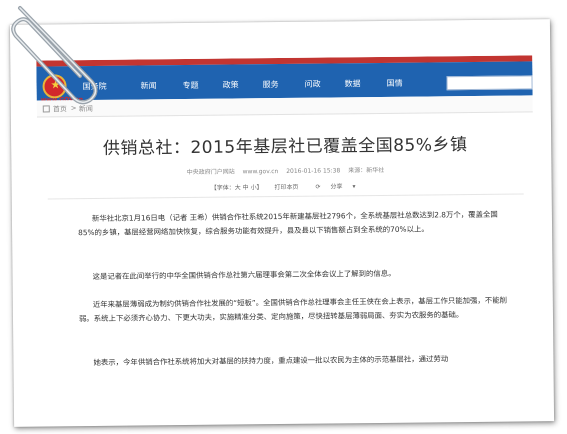 The width and height of the screenshot is (567, 434). What do you see at coordinates (46, 109) in the screenshot?
I see `home-icon` at bounding box center [46, 109].